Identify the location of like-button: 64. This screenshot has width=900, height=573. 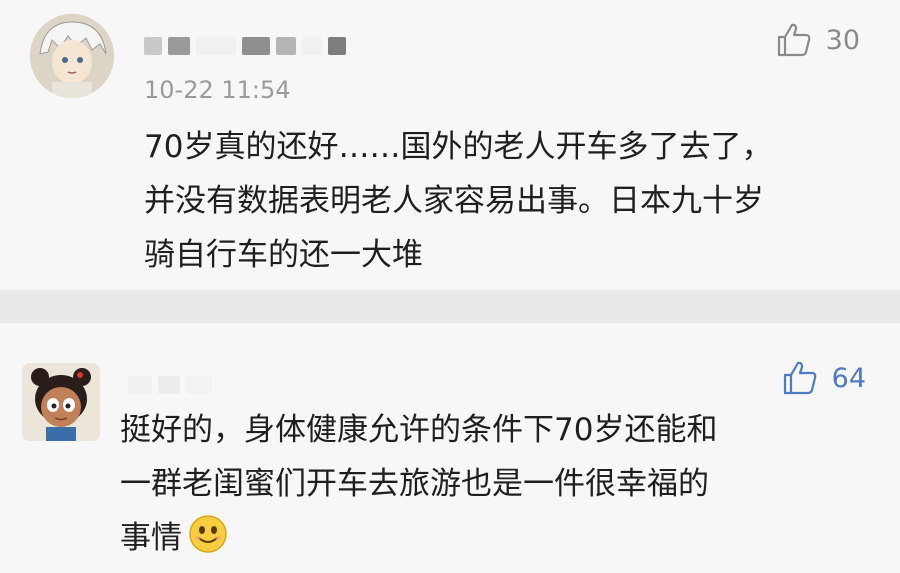
(824, 378).